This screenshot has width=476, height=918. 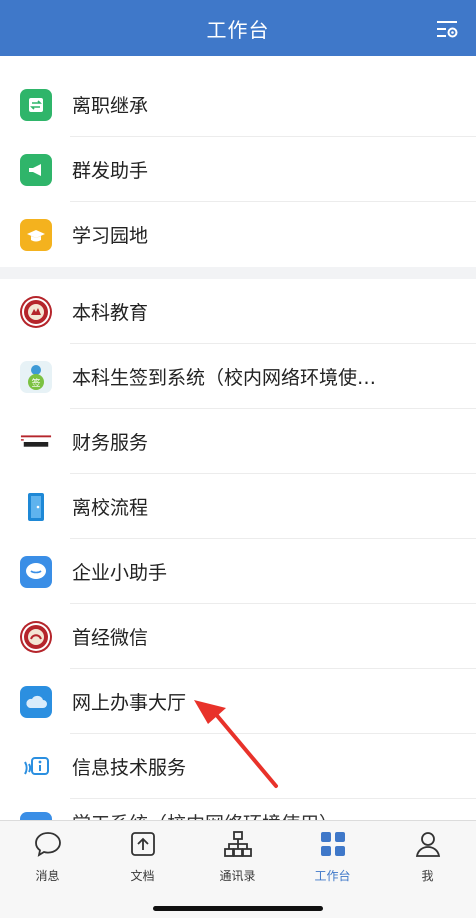 I want to click on app-label: 学习园地, so click(x=110, y=236).